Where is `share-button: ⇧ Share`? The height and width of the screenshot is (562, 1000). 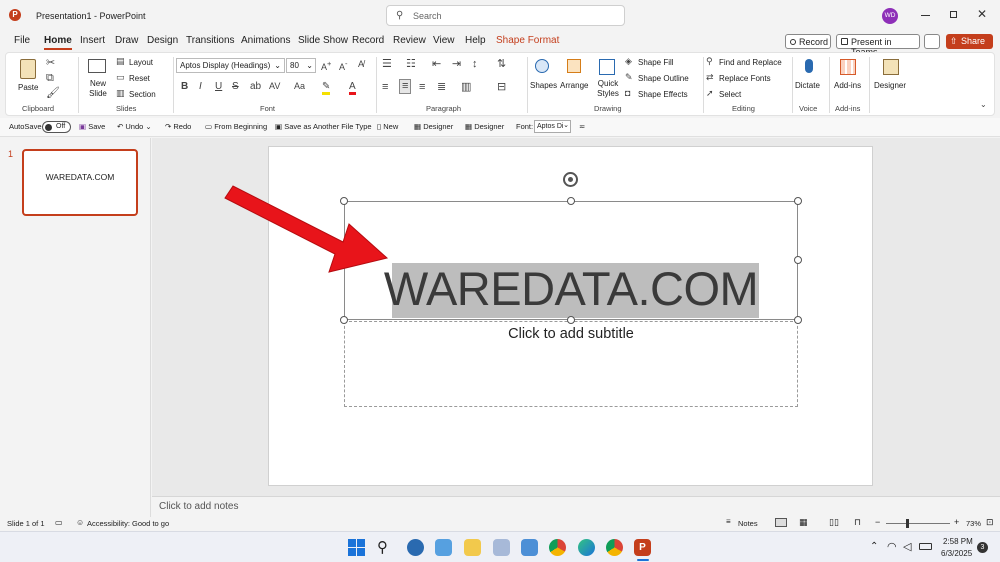 share-button: ⇧ Share is located at coordinates (969, 41).